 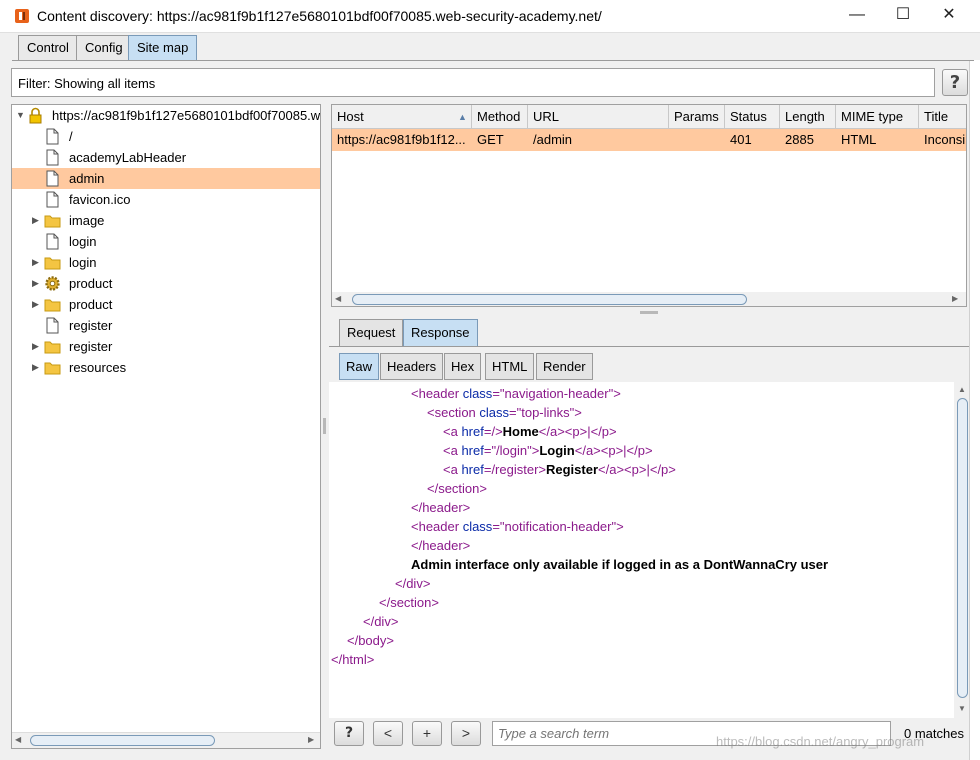 I want to click on code-token: <a, so click(x=452, y=450).